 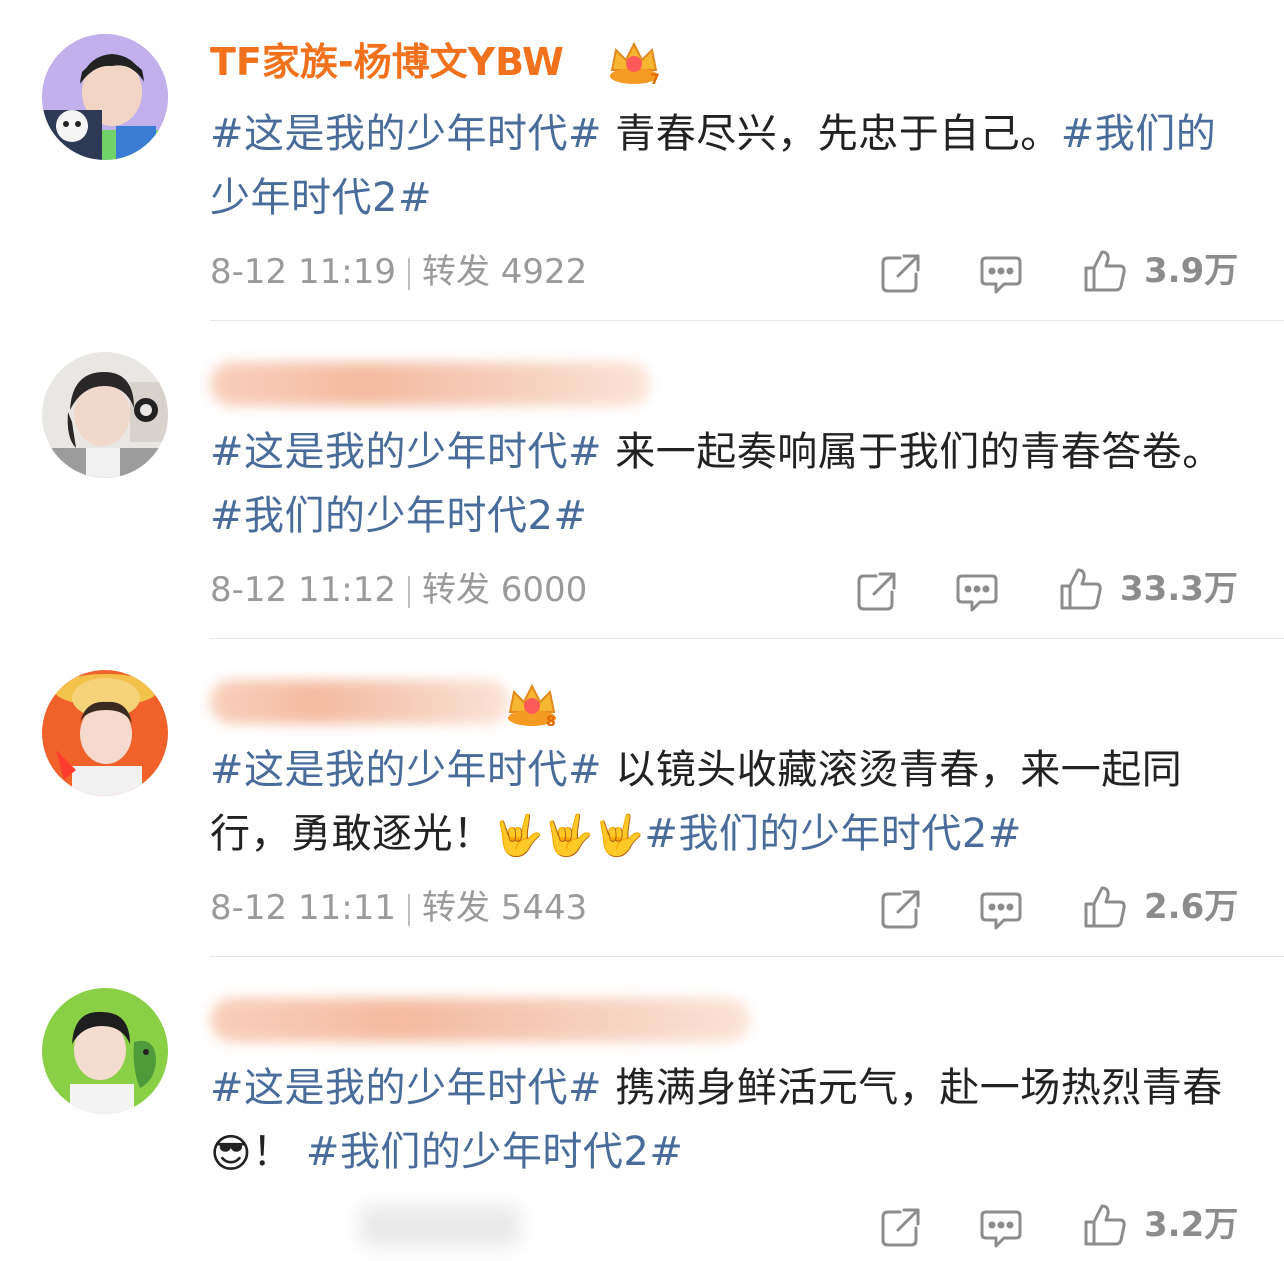 What do you see at coordinates (1191, 271) in the screenshot?
I see `like-count: 3.9万` at bounding box center [1191, 271].